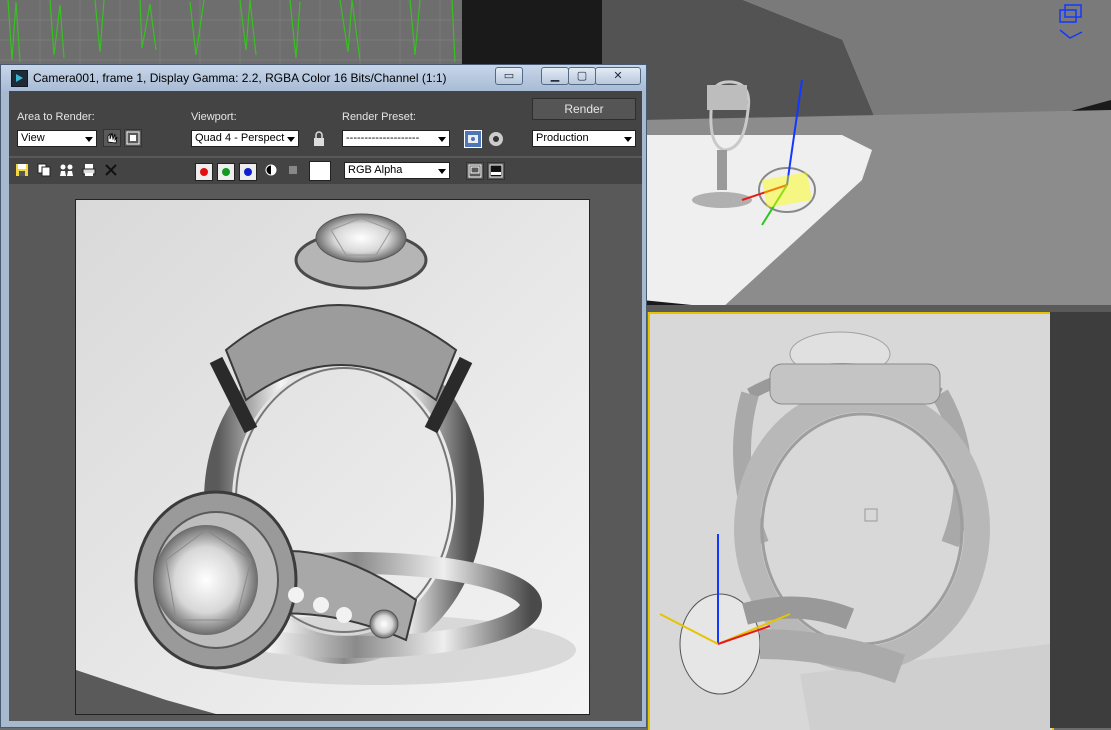 The width and height of the screenshot is (1111, 730). Describe the element at coordinates (56, 117) in the screenshot. I see `area-to-render-label: Area to Render:` at that location.